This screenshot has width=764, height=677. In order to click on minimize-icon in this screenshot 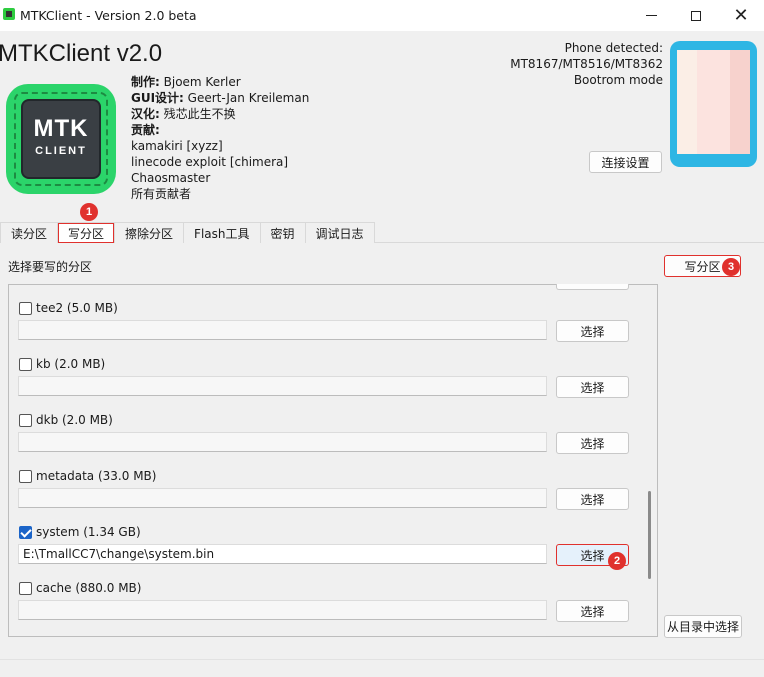, I will do `click(651, 15)`.